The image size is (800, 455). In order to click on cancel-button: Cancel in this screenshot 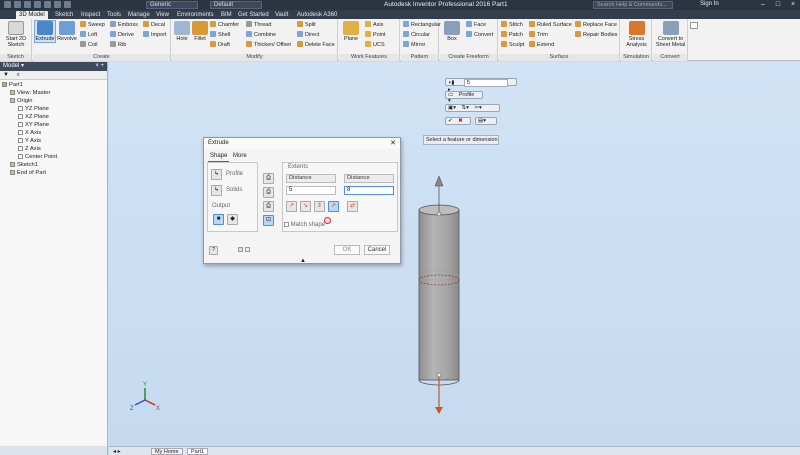, I will do `click(377, 250)`.